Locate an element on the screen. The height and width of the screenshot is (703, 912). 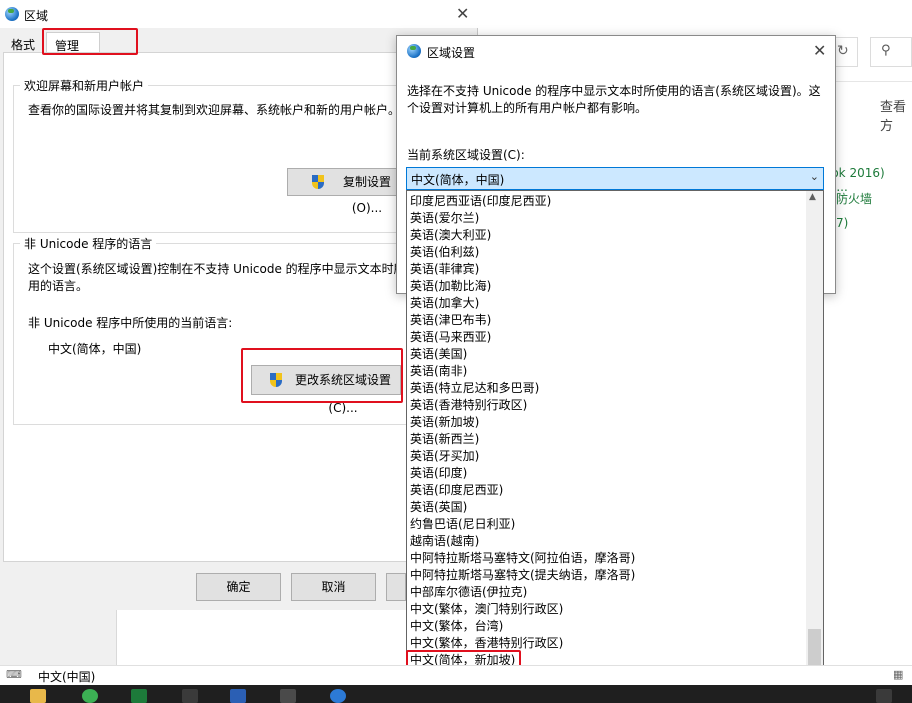
dropdown-item: 中阿特拉斯塔马塞特文(阿拉伯语，摩洛哥) is located at coordinates (607, 558).